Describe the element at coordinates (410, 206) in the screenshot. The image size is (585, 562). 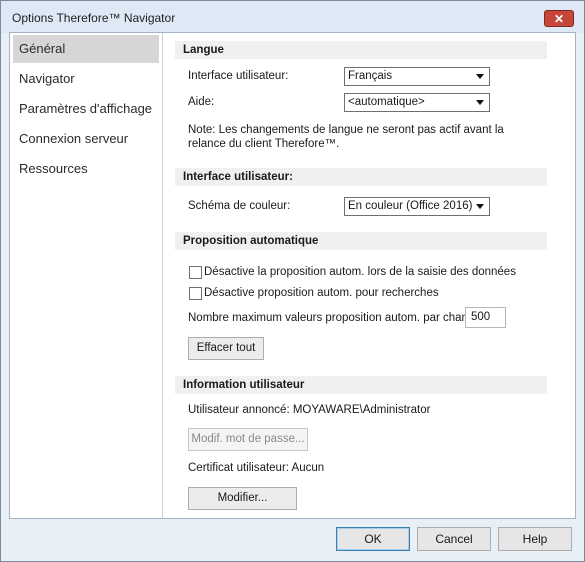
I see `color-scheme-value: En couleur (Office 2016)` at that location.